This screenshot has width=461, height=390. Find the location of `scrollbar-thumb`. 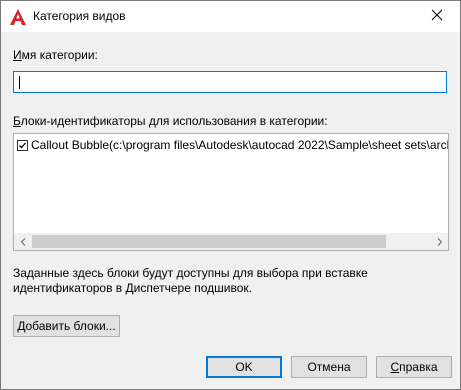

scrollbar-thumb is located at coordinates (209, 241).